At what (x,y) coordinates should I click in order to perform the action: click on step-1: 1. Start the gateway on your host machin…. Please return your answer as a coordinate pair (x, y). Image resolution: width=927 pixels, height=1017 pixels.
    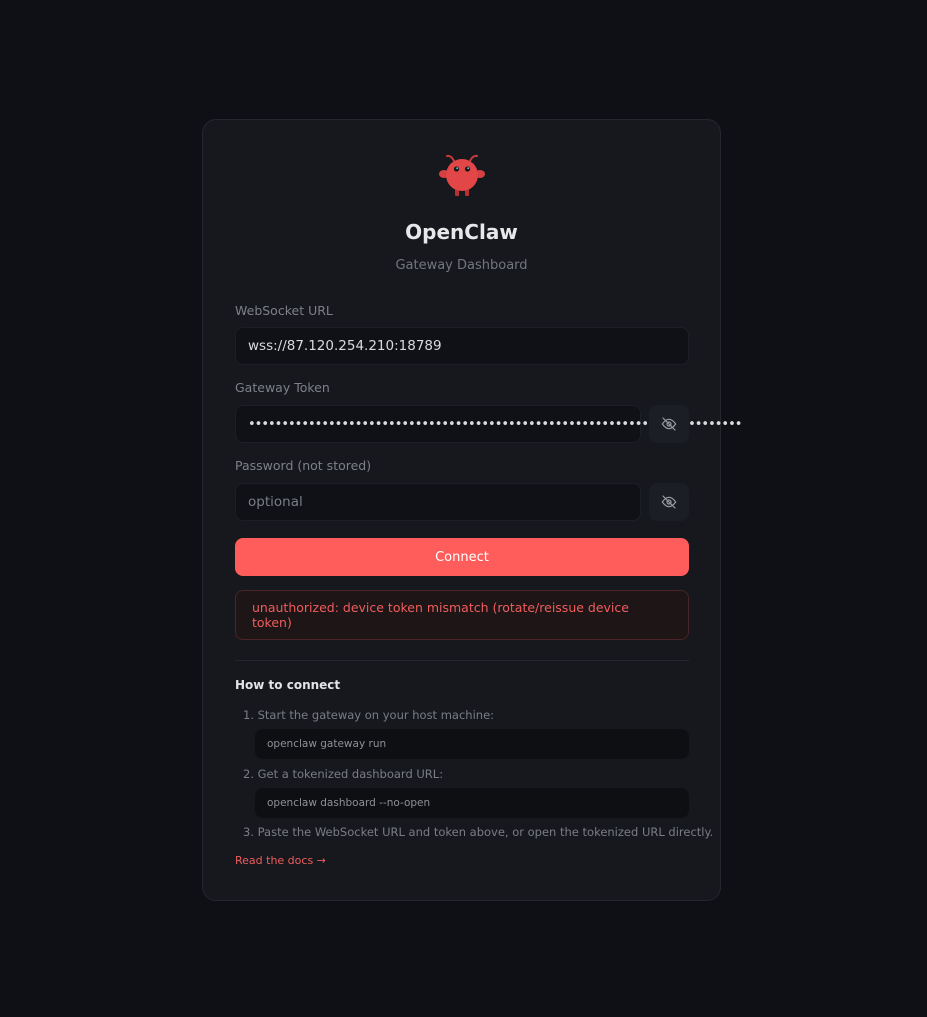
    Looking at the image, I should click on (369, 715).